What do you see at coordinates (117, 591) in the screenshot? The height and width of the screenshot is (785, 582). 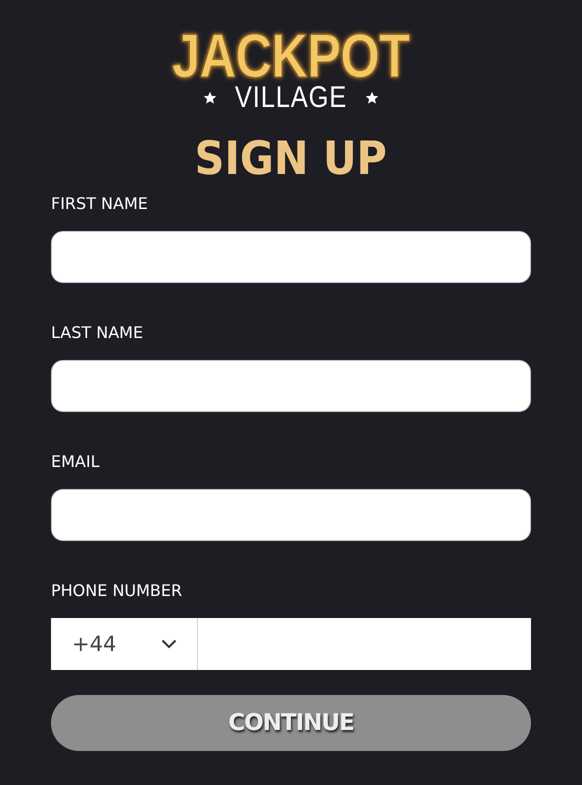 I see `field-label: PHONE NUMBER` at bounding box center [117, 591].